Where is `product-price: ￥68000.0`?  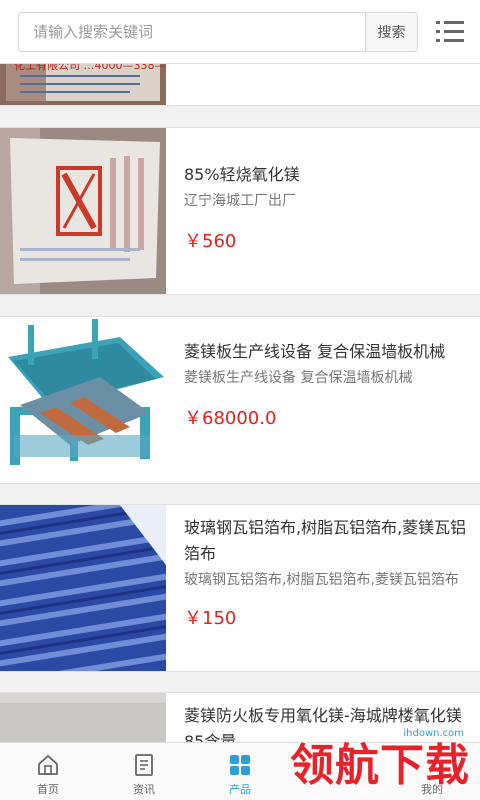
product-price: ￥68000.0 is located at coordinates (230, 418).